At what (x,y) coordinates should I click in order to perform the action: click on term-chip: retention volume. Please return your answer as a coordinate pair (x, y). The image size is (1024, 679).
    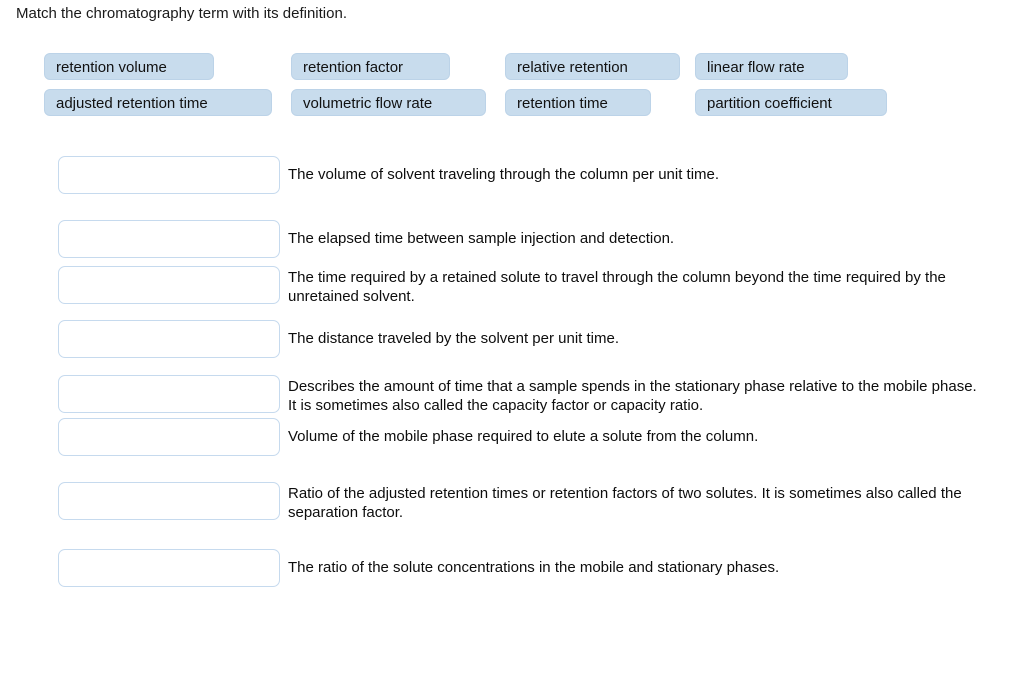
    Looking at the image, I should click on (129, 66).